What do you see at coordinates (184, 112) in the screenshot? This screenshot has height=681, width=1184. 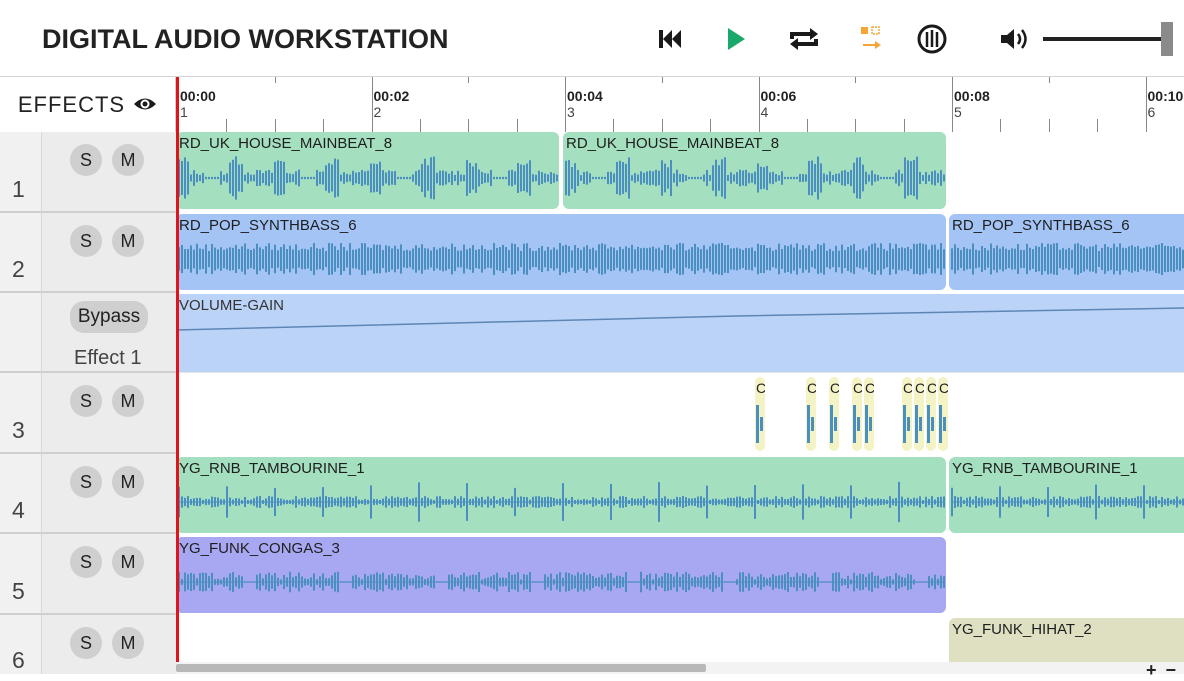 I see `ruler-measure-label: 1` at bounding box center [184, 112].